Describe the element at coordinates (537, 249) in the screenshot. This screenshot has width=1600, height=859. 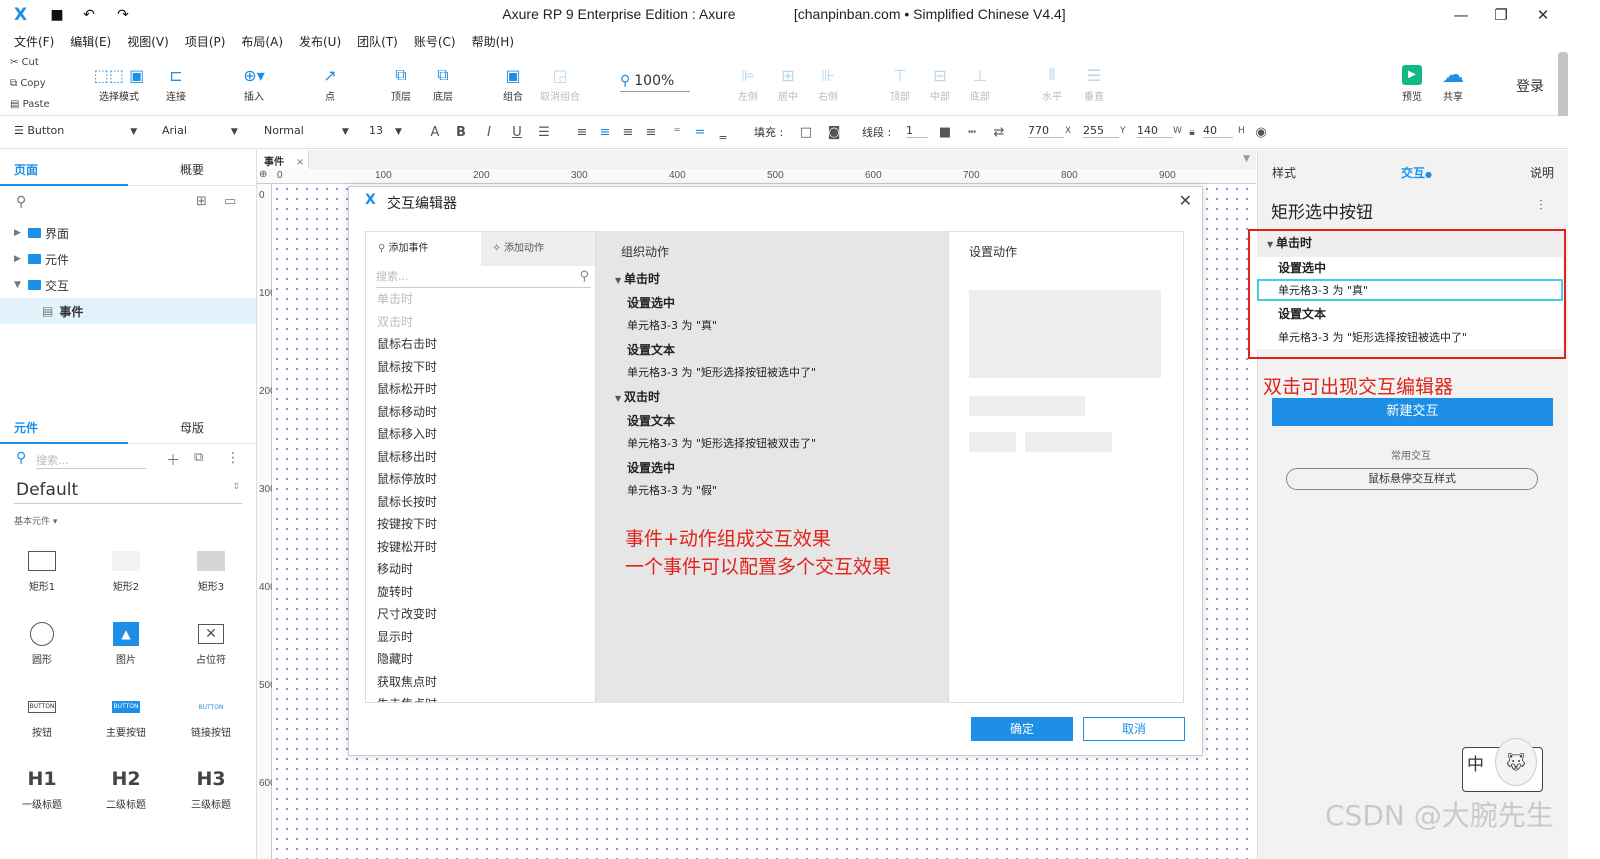
I see `tab-add-action: ✧ 添加动作` at that location.